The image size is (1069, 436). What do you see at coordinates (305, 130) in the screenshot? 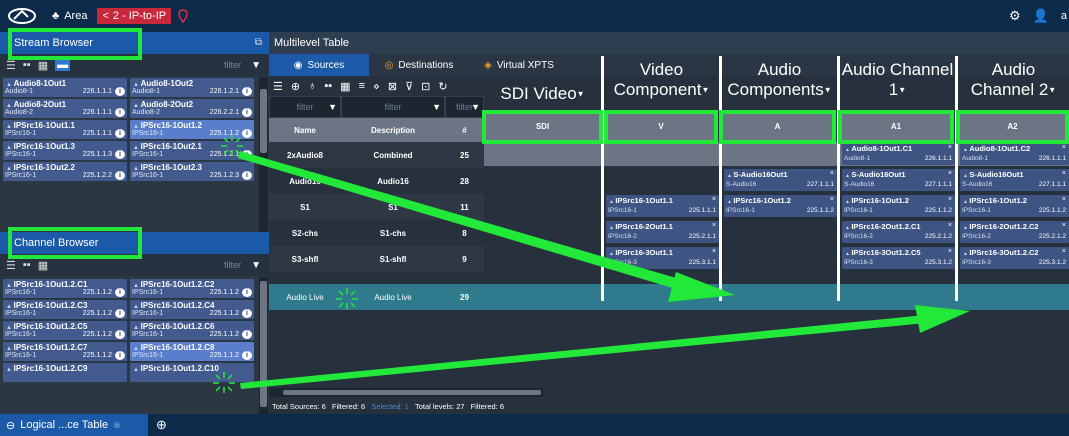
I see `col-header-name: Name` at bounding box center [305, 130].